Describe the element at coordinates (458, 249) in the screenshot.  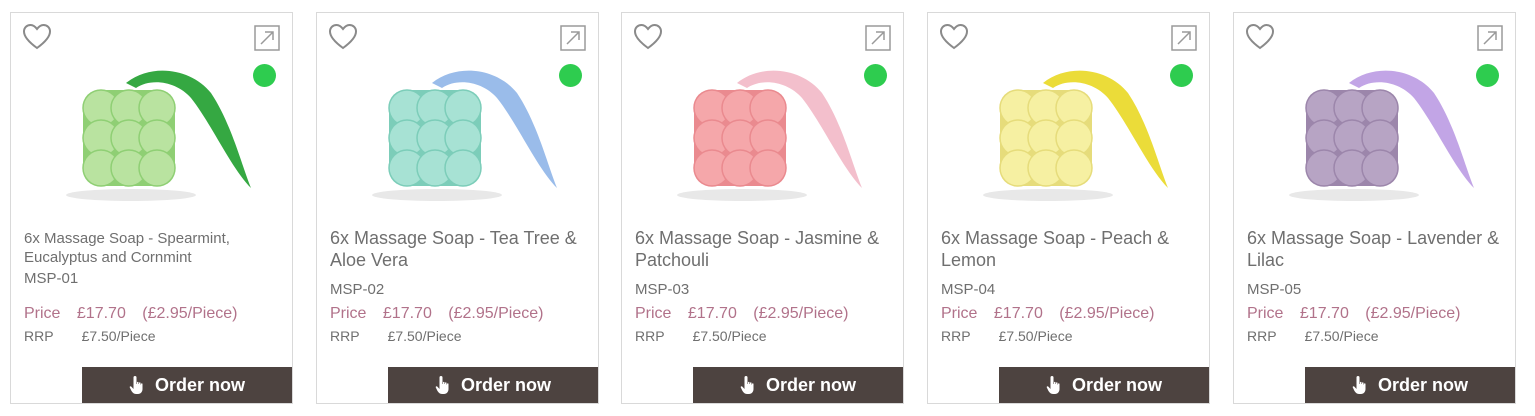
I see `product-title: 6x Massage Soap - Tea Tree & Aloe Vera` at that location.